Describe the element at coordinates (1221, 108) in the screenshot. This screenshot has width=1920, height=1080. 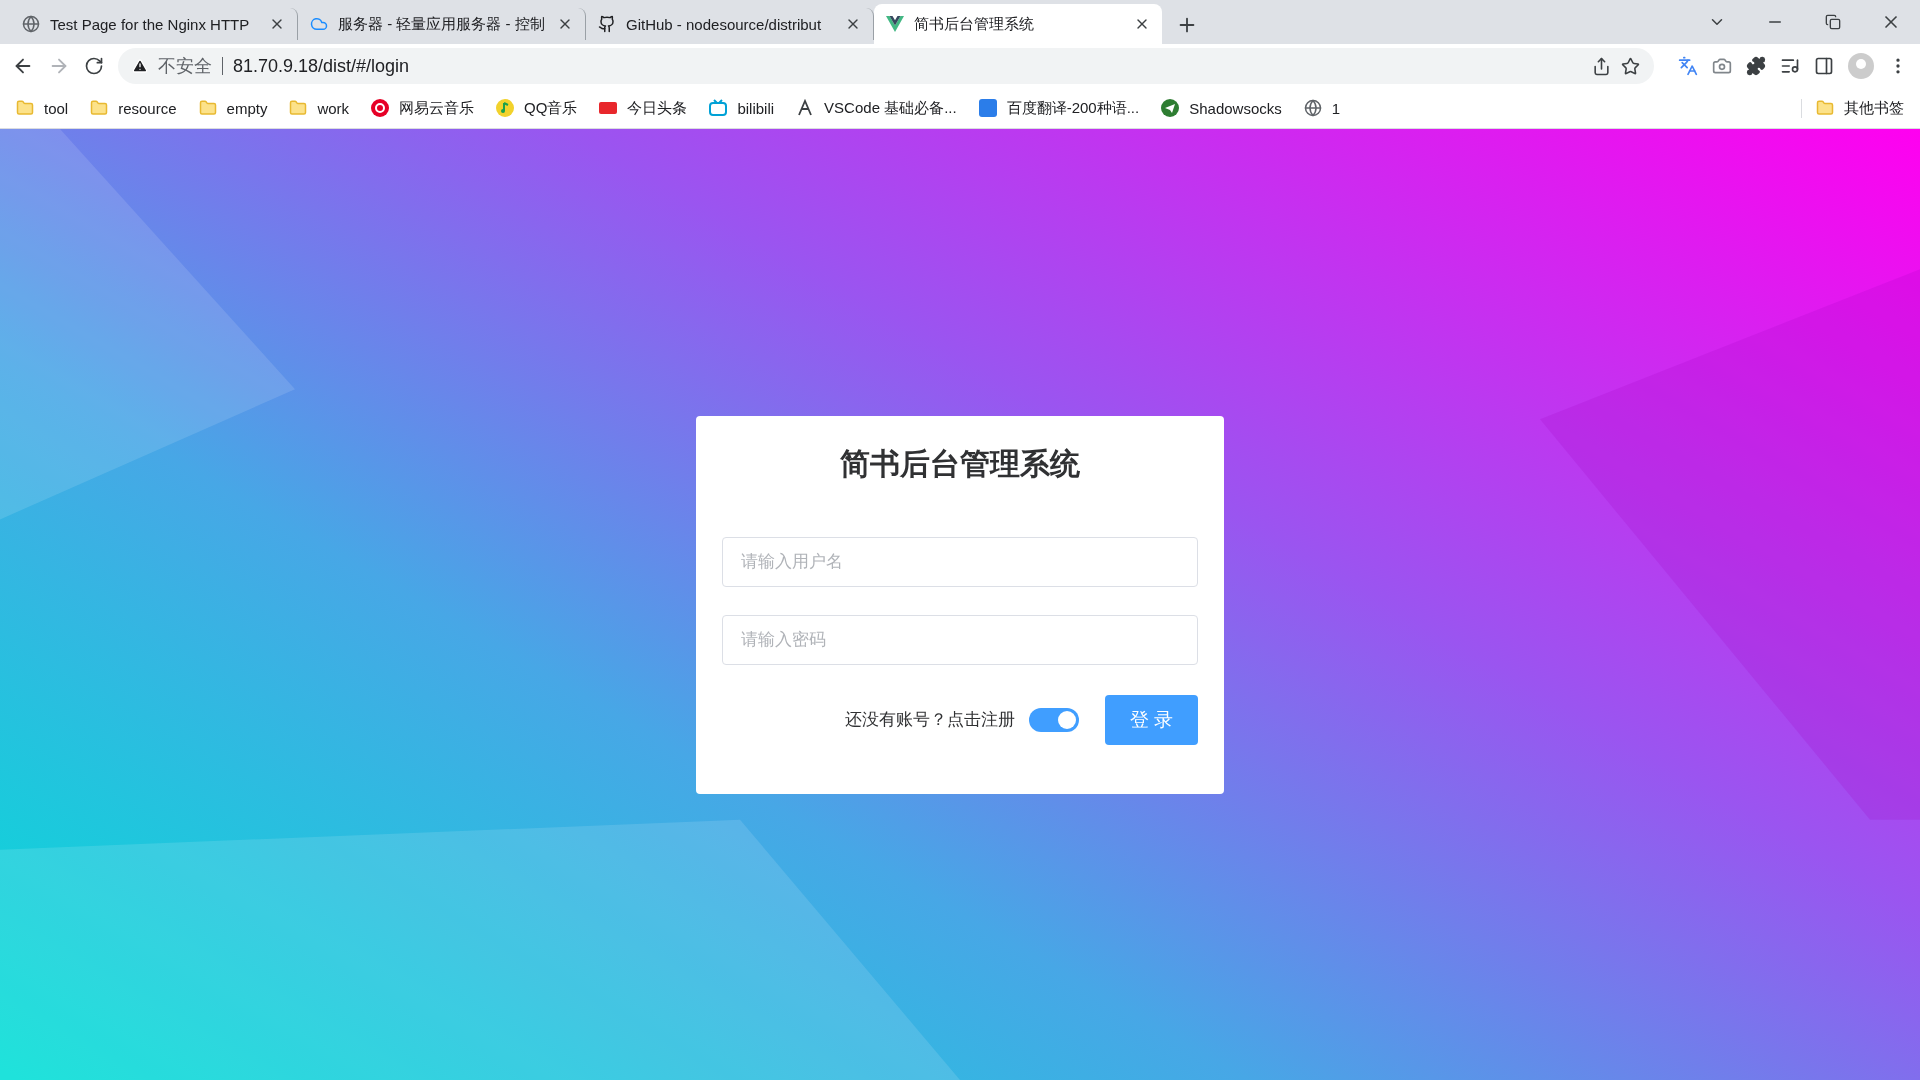
I see `bookmark-link: Shadowsocks` at that location.